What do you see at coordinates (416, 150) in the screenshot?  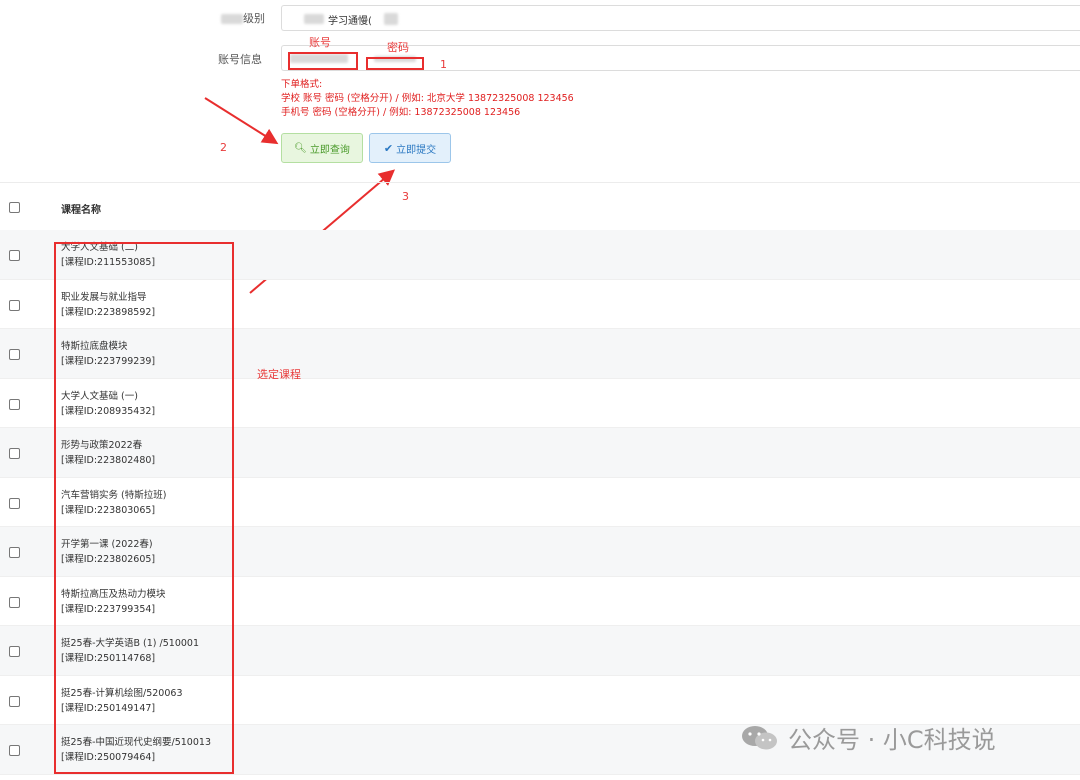 I see `submit-button-label: 立即提交` at bounding box center [416, 150].